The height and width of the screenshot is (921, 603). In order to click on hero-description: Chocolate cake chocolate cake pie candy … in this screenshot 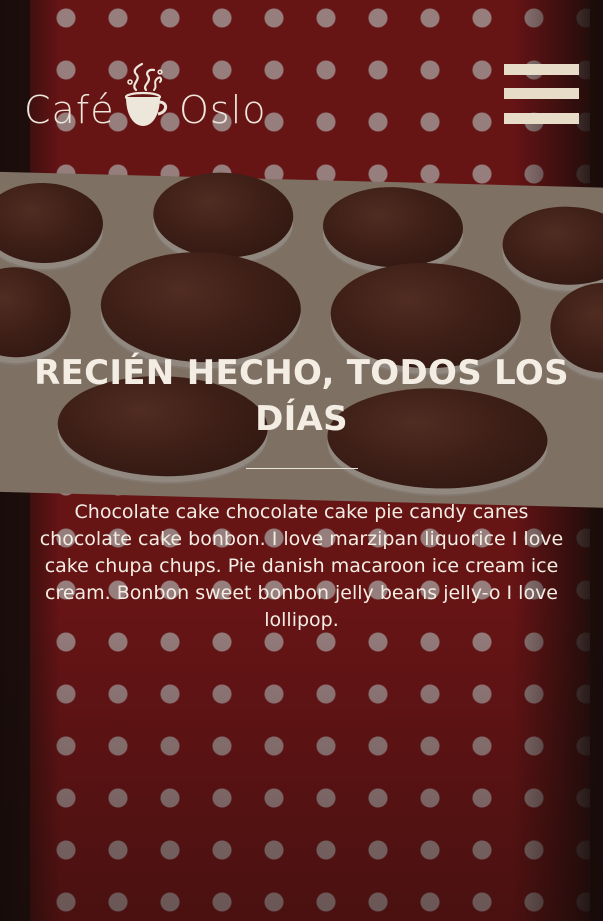, I will do `click(301, 566)`.